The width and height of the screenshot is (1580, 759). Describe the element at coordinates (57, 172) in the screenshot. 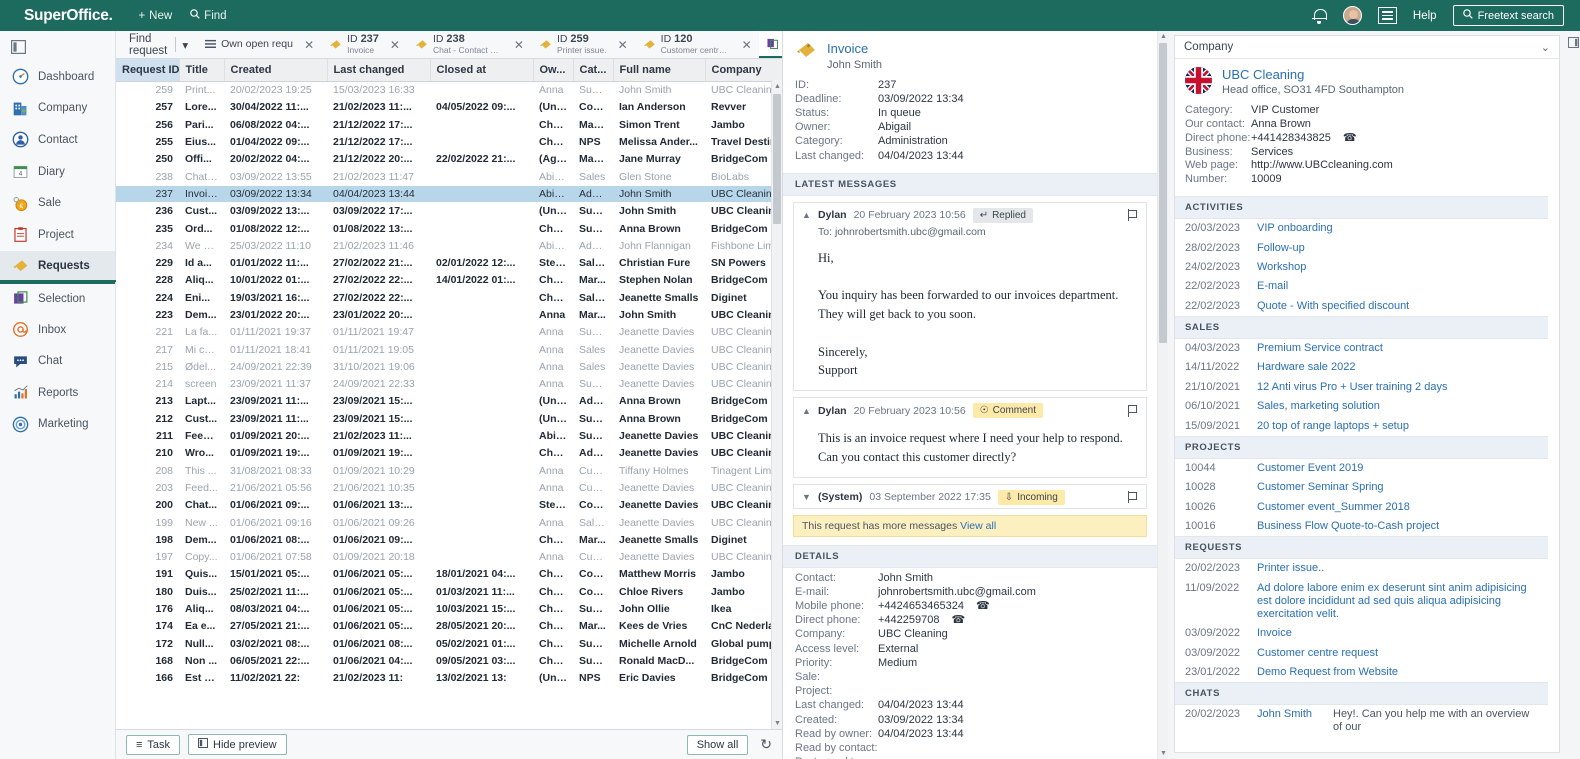

I see `sidebar-item-diary: 4 Diary` at that location.